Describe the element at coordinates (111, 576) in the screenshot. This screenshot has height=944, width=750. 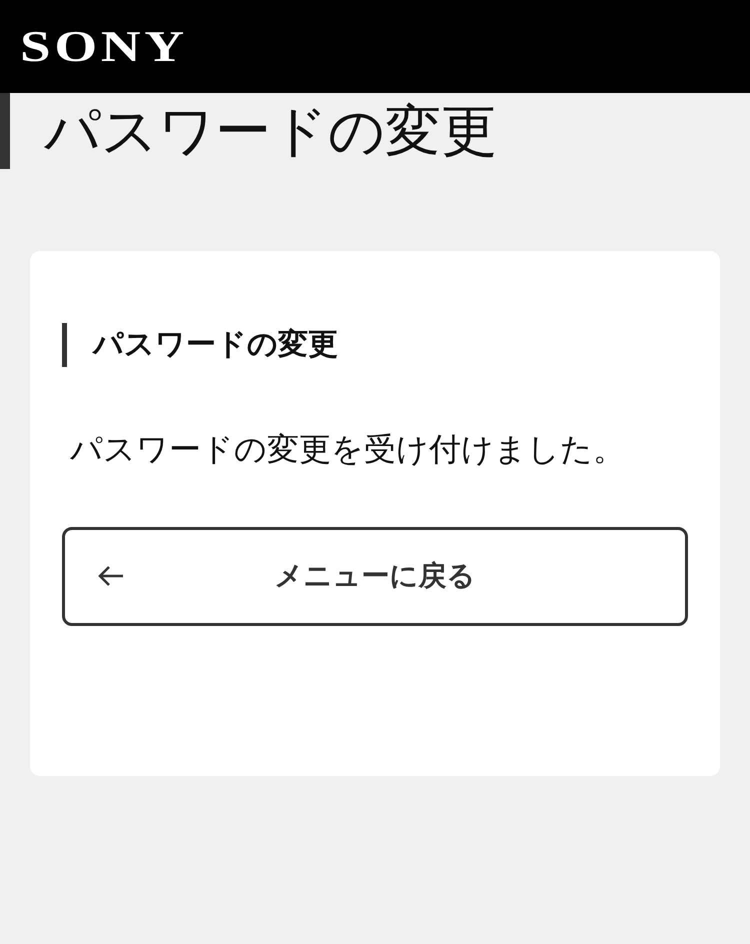
I see `left-arrow-icon` at that location.